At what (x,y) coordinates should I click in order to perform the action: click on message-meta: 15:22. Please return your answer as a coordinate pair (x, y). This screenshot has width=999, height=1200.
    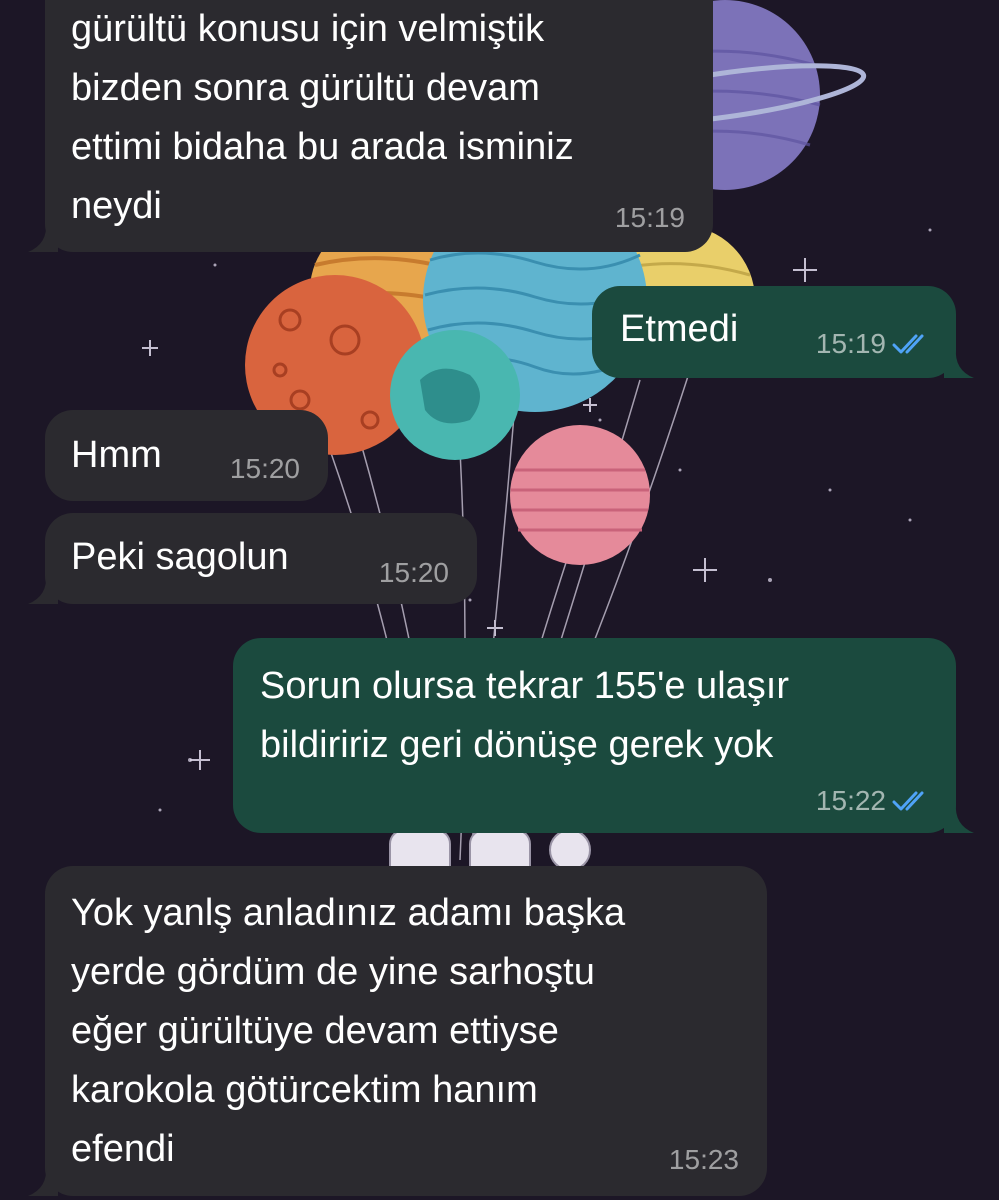
    Looking at the image, I should click on (874, 801).